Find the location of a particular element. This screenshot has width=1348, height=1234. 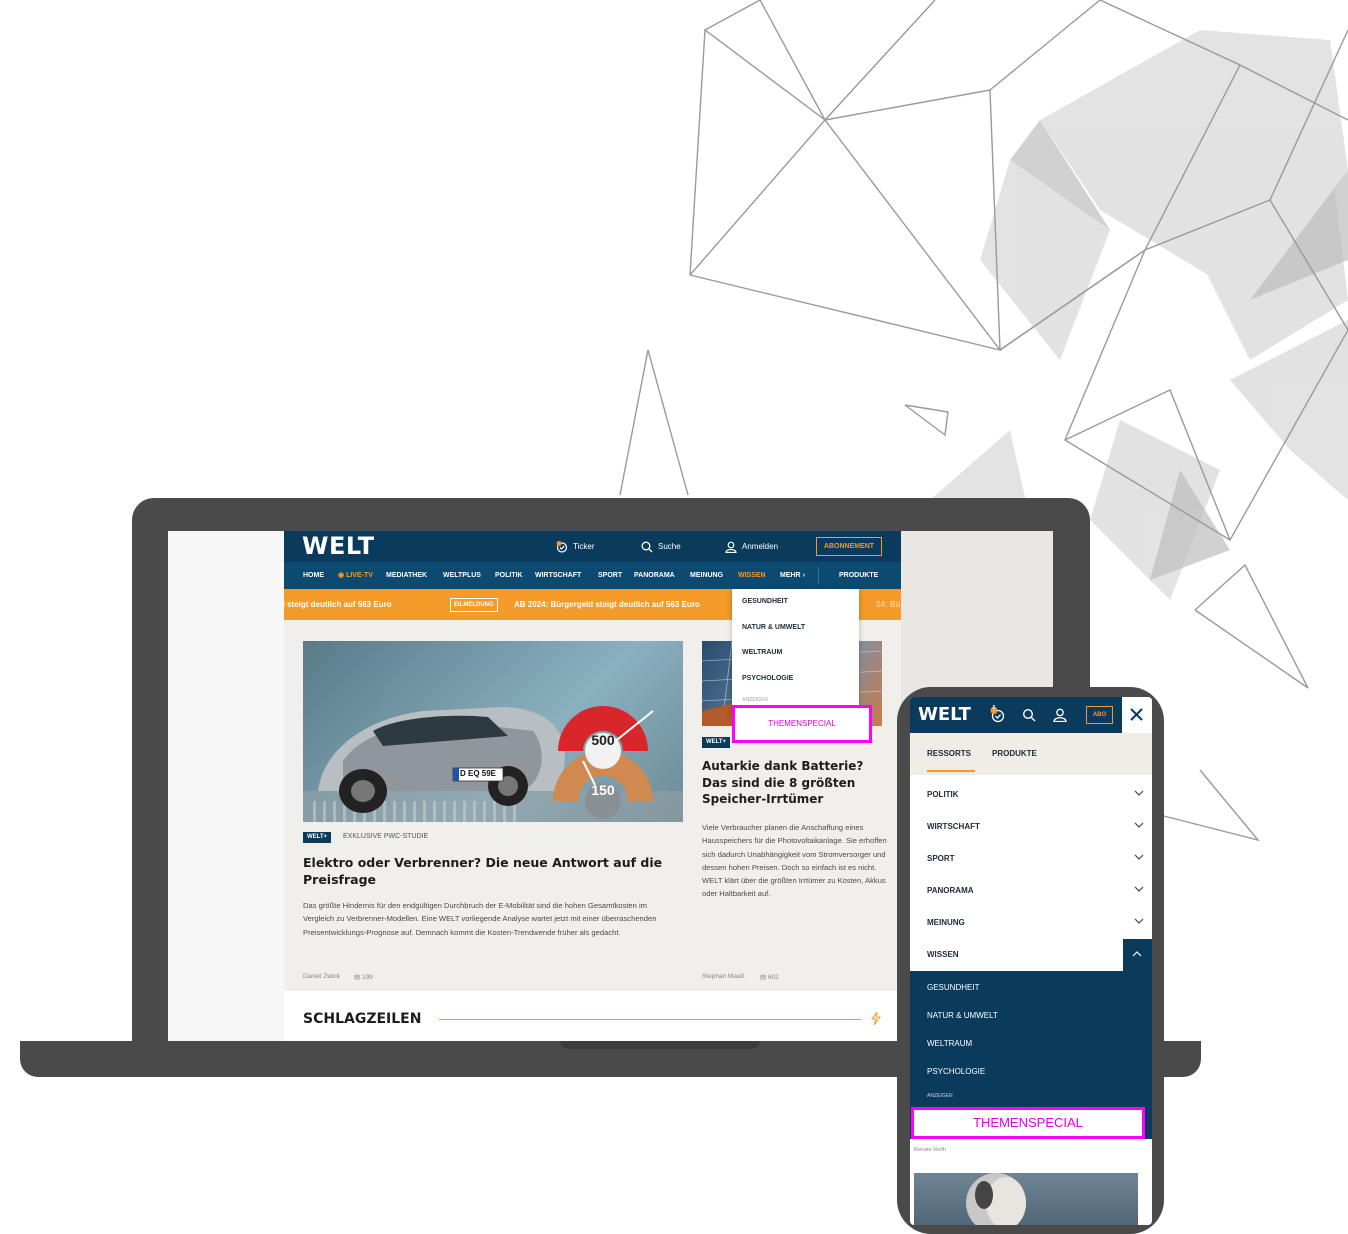

nav-wissen: WISSEN is located at coordinates (752, 575).